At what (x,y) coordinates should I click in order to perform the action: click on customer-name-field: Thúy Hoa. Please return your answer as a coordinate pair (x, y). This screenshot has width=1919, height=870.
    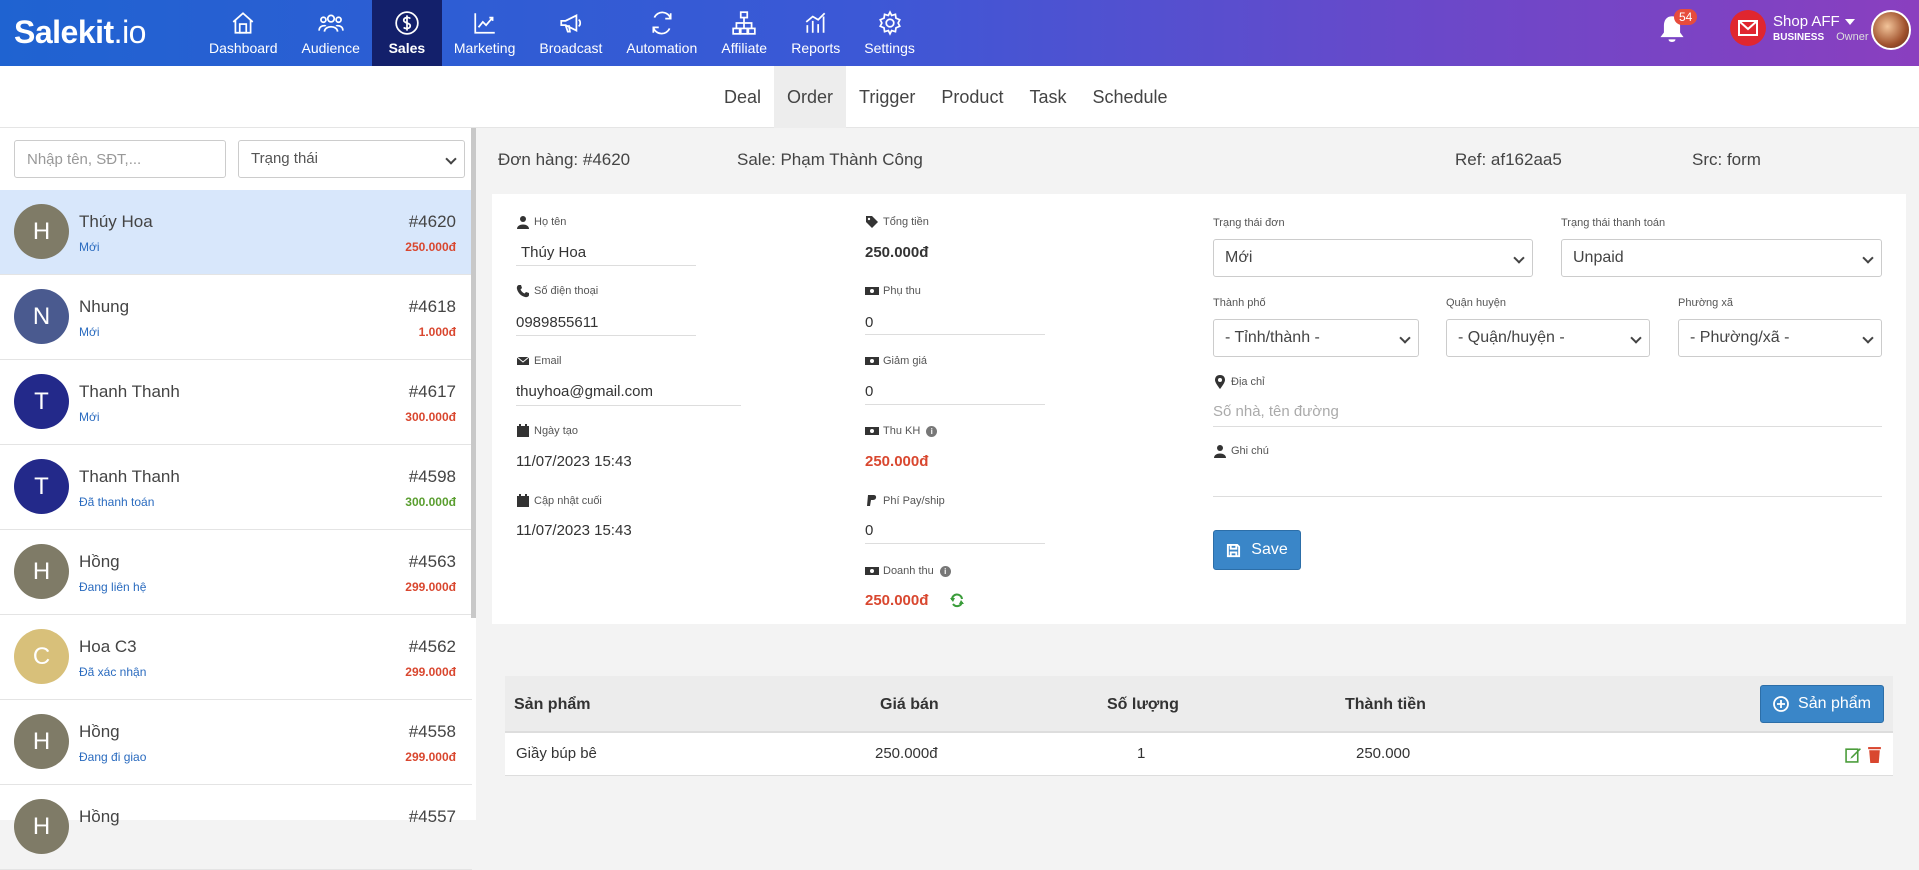
    Looking at the image, I should click on (553, 252).